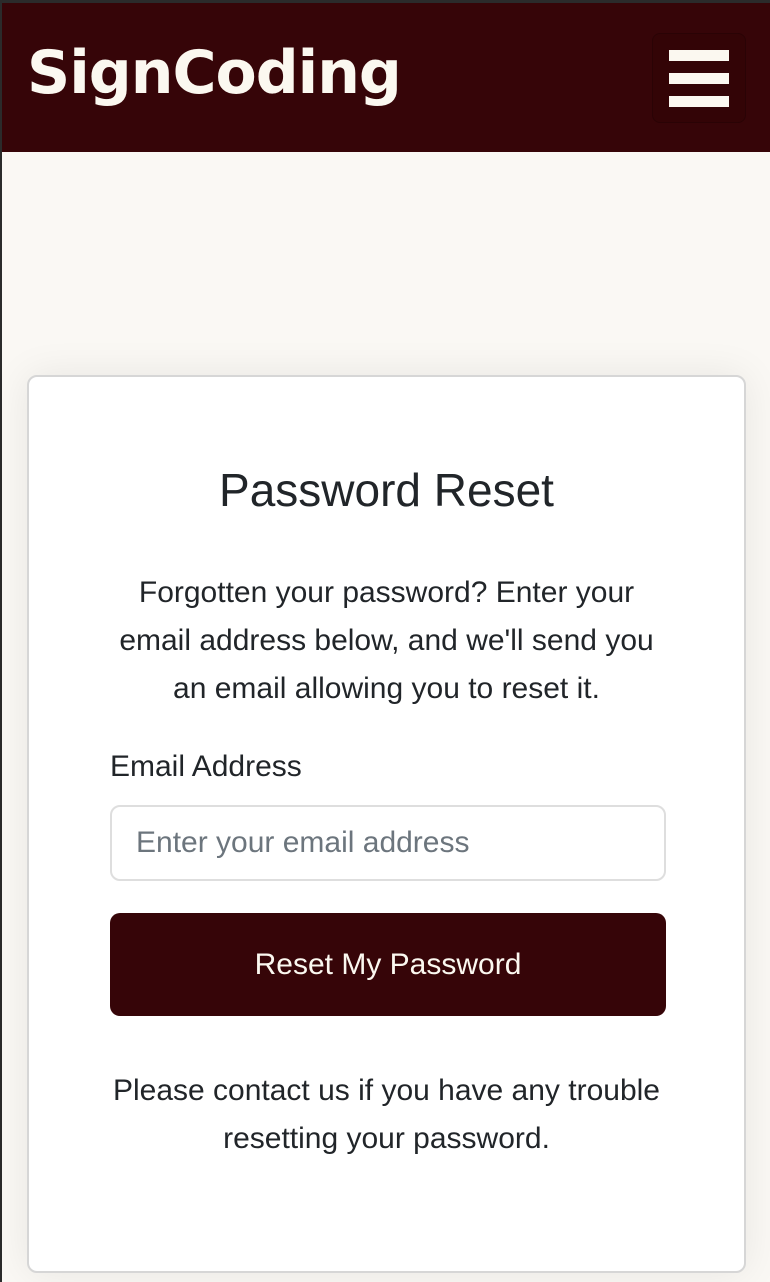 The image size is (770, 1282). I want to click on navbar: SignCoding, so click(386, 77).